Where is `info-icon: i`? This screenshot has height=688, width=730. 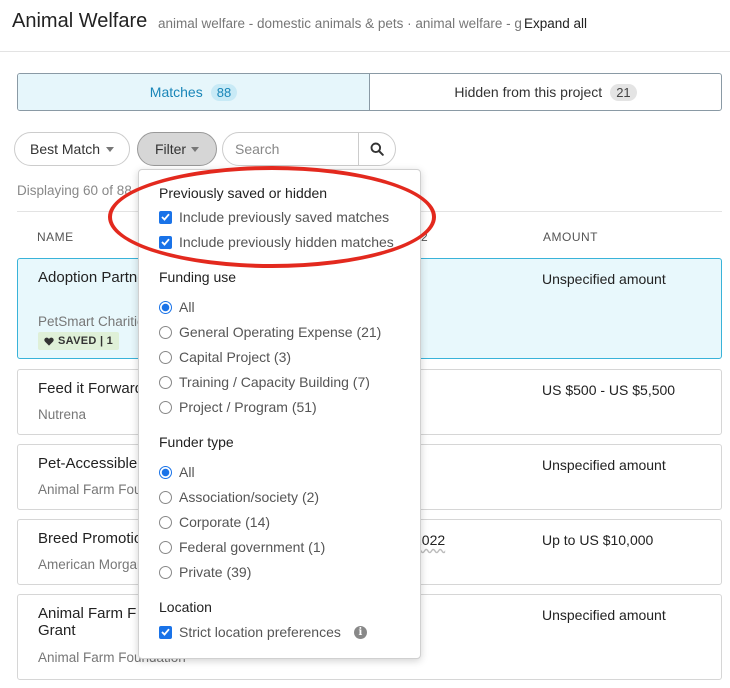 info-icon: i is located at coordinates (360, 632).